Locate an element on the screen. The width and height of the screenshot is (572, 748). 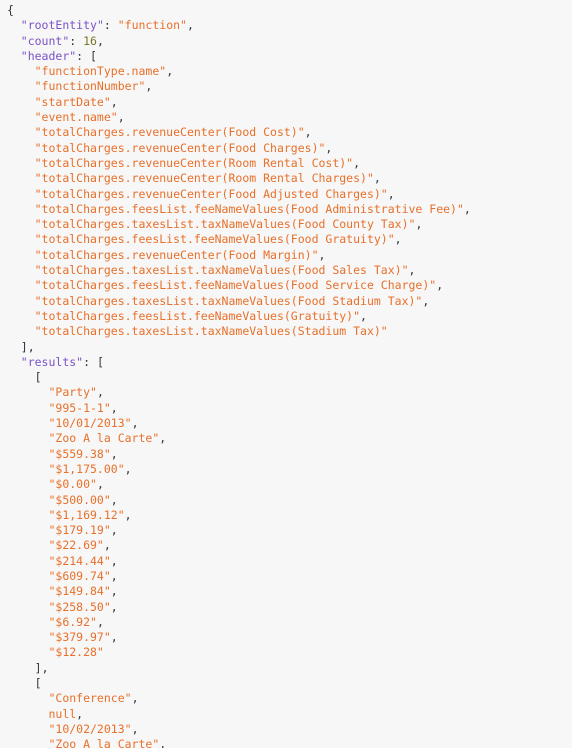
json-line: "$179.19", is located at coordinates (286, 530).